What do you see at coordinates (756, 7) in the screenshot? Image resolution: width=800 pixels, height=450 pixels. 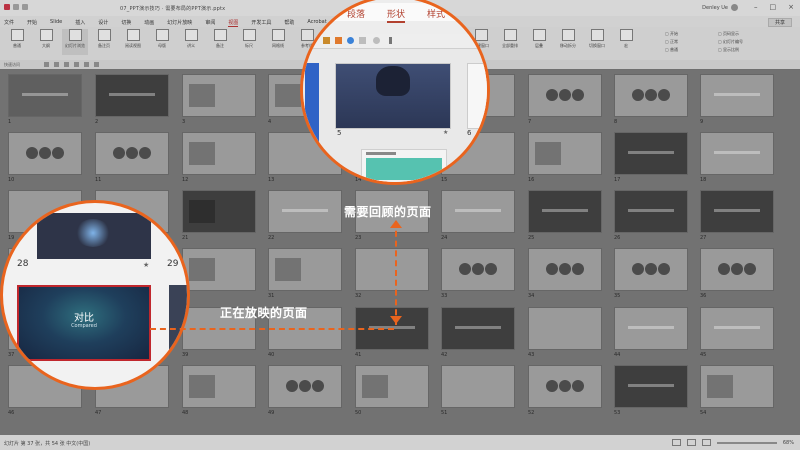 I see `minimize-icon: –` at bounding box center [756, 7].